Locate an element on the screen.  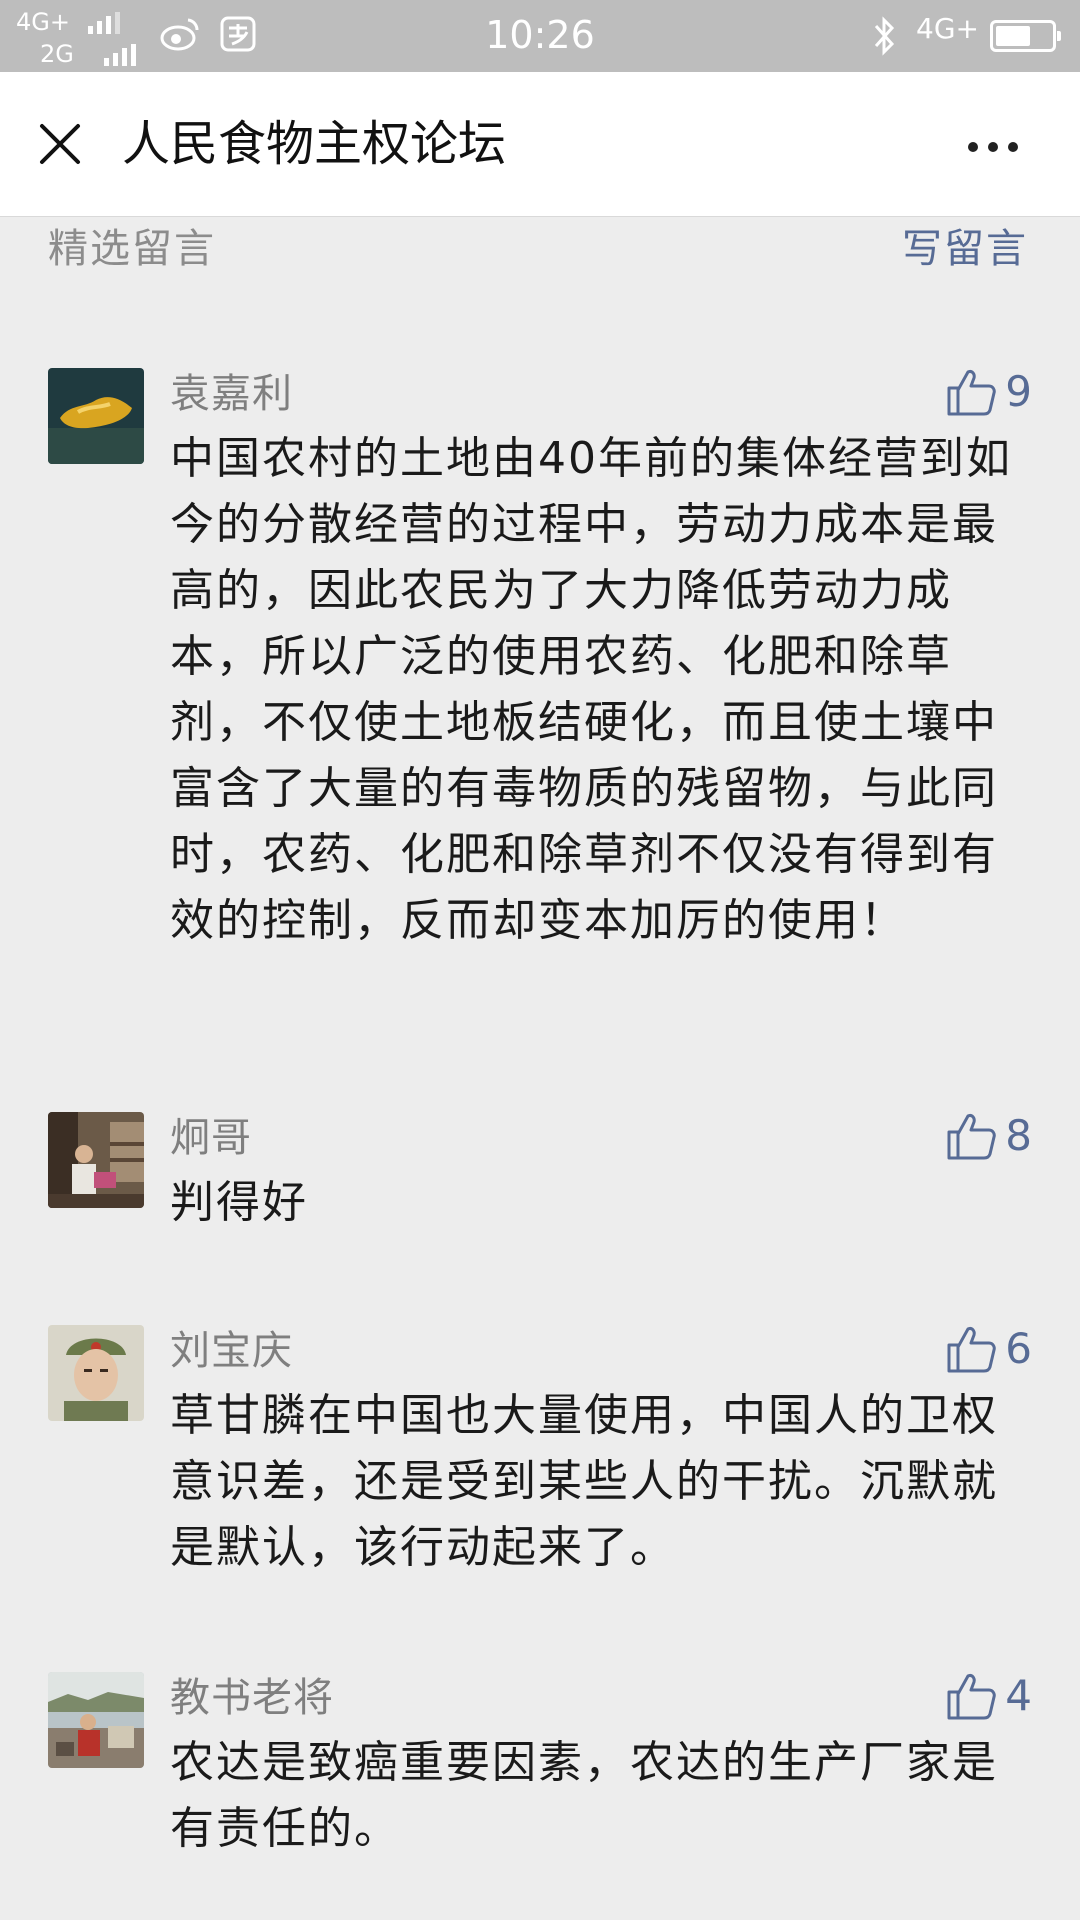
close-icon is located at coordinates (60, 144).